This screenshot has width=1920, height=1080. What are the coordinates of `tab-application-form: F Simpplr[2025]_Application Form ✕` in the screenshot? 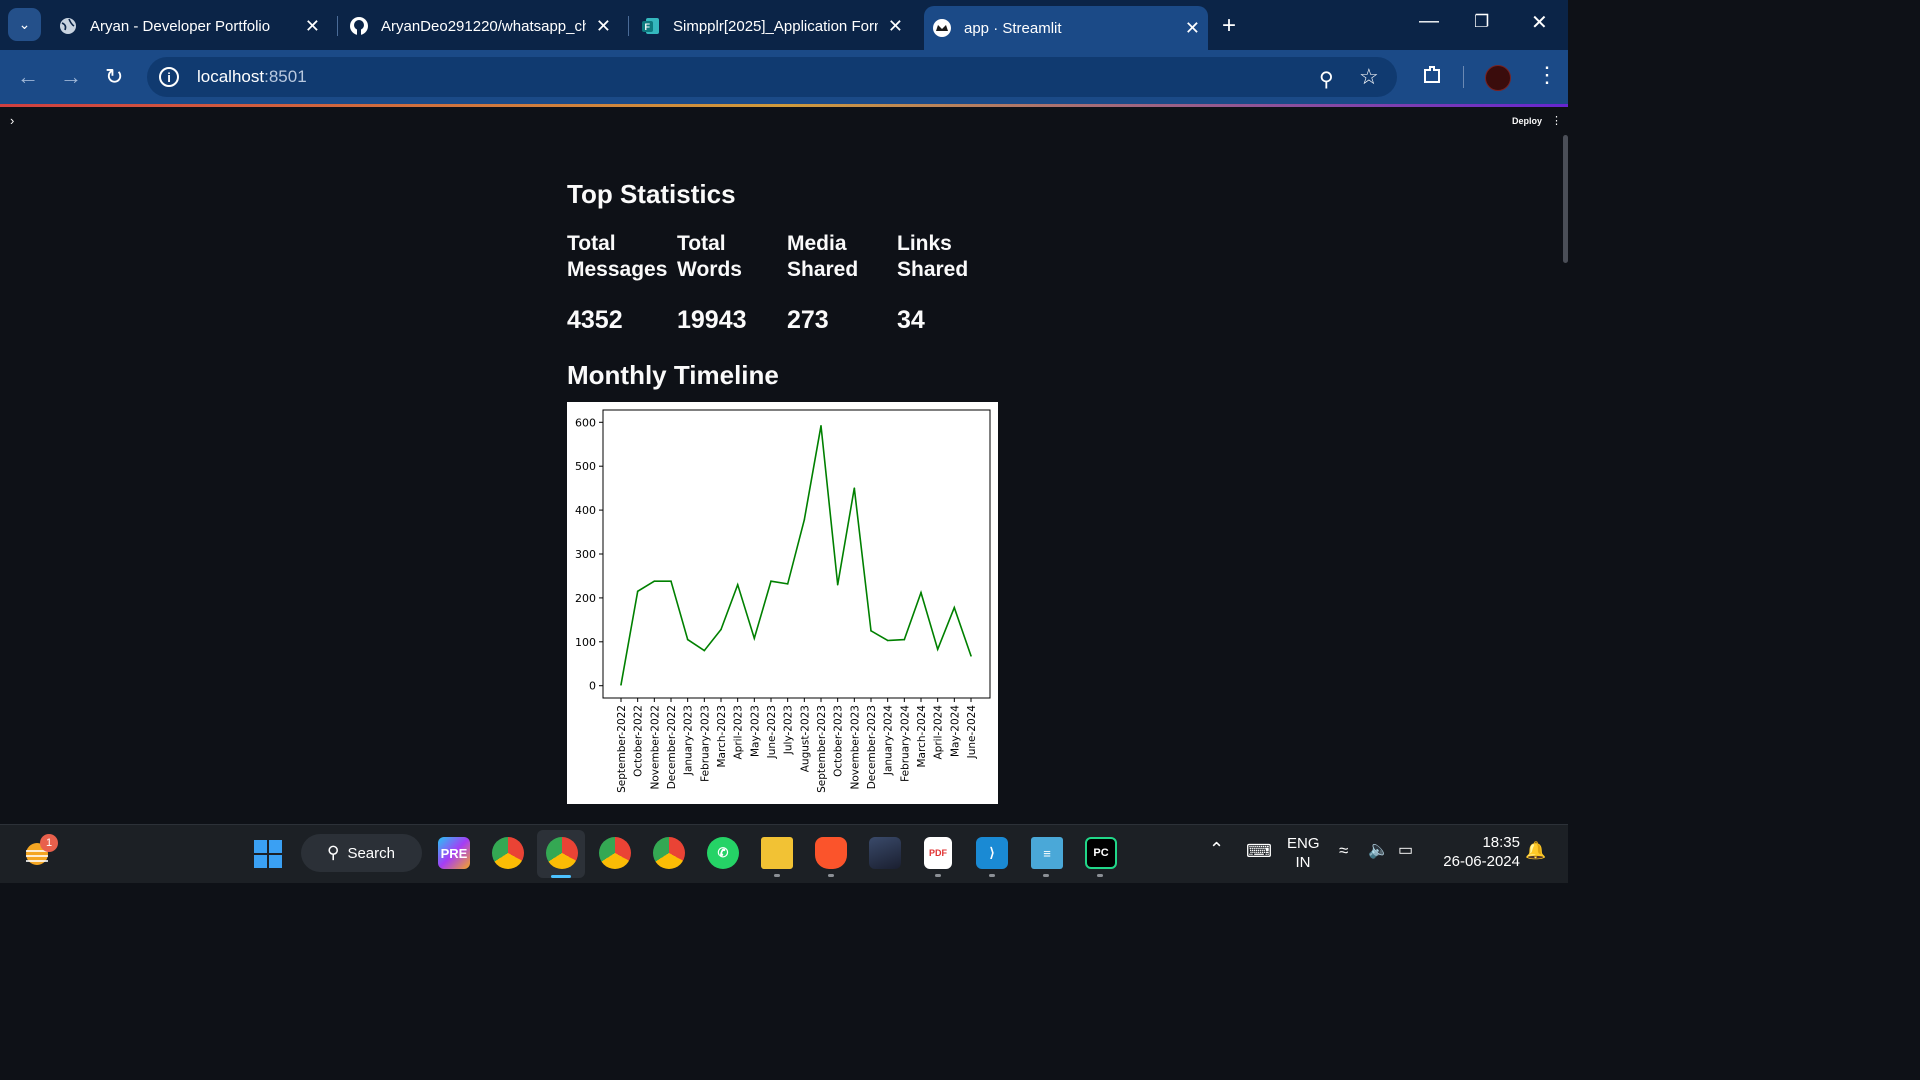 It's located at (776, 26).